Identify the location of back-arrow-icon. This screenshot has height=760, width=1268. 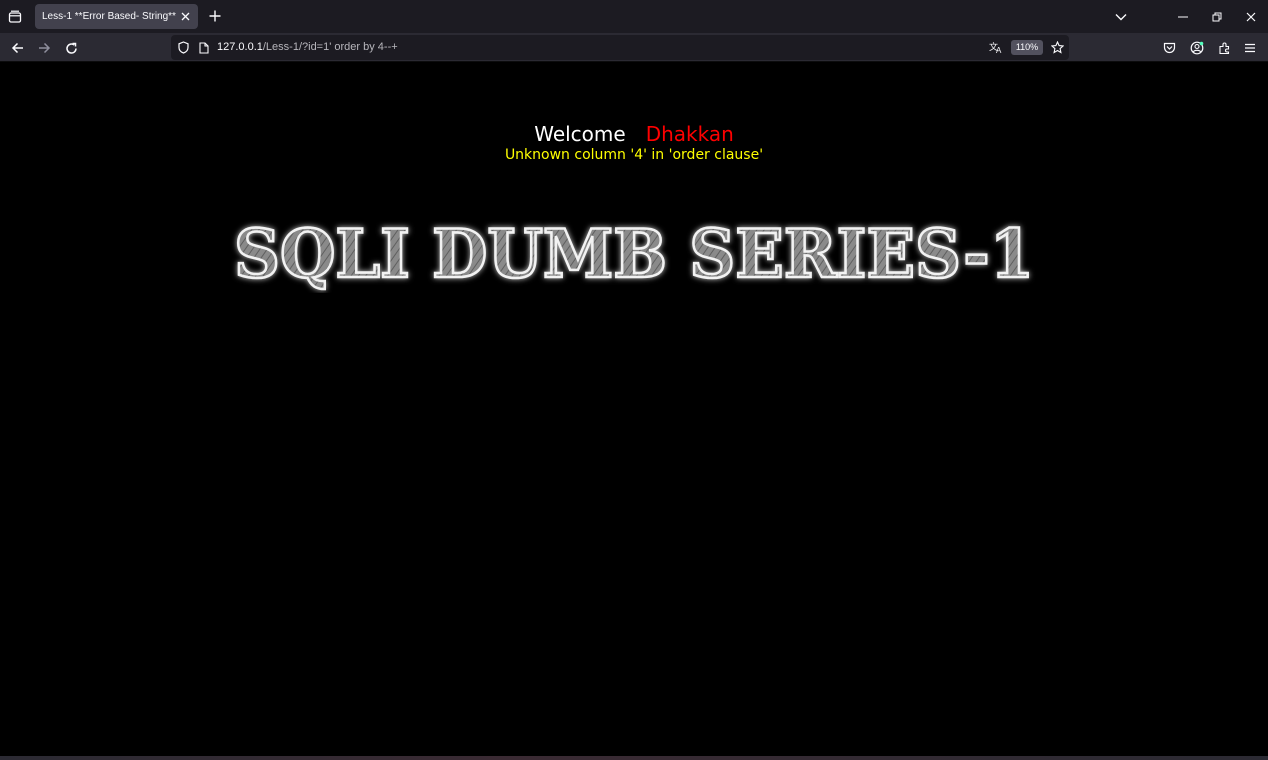
(17, 48).